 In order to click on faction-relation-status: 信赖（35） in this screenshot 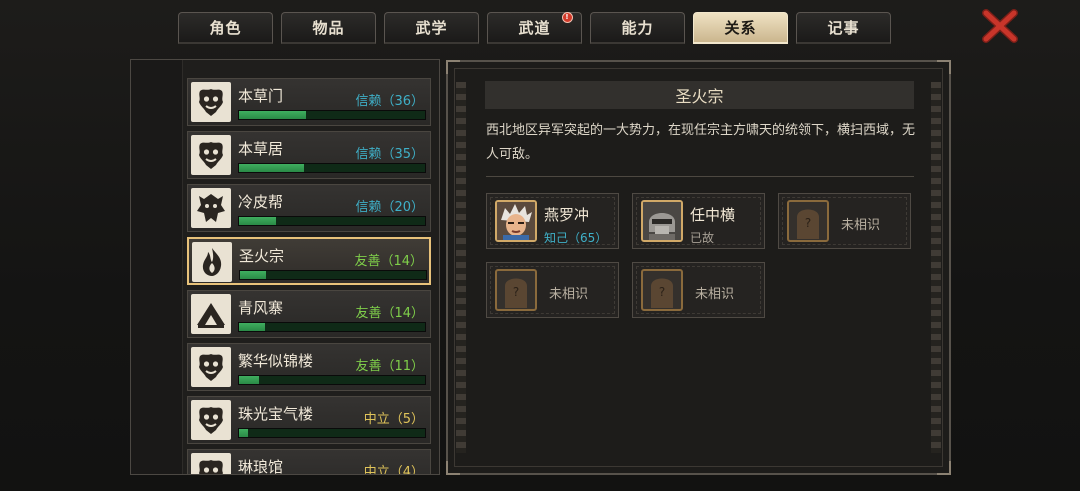, I will do `click(389, 154)`.